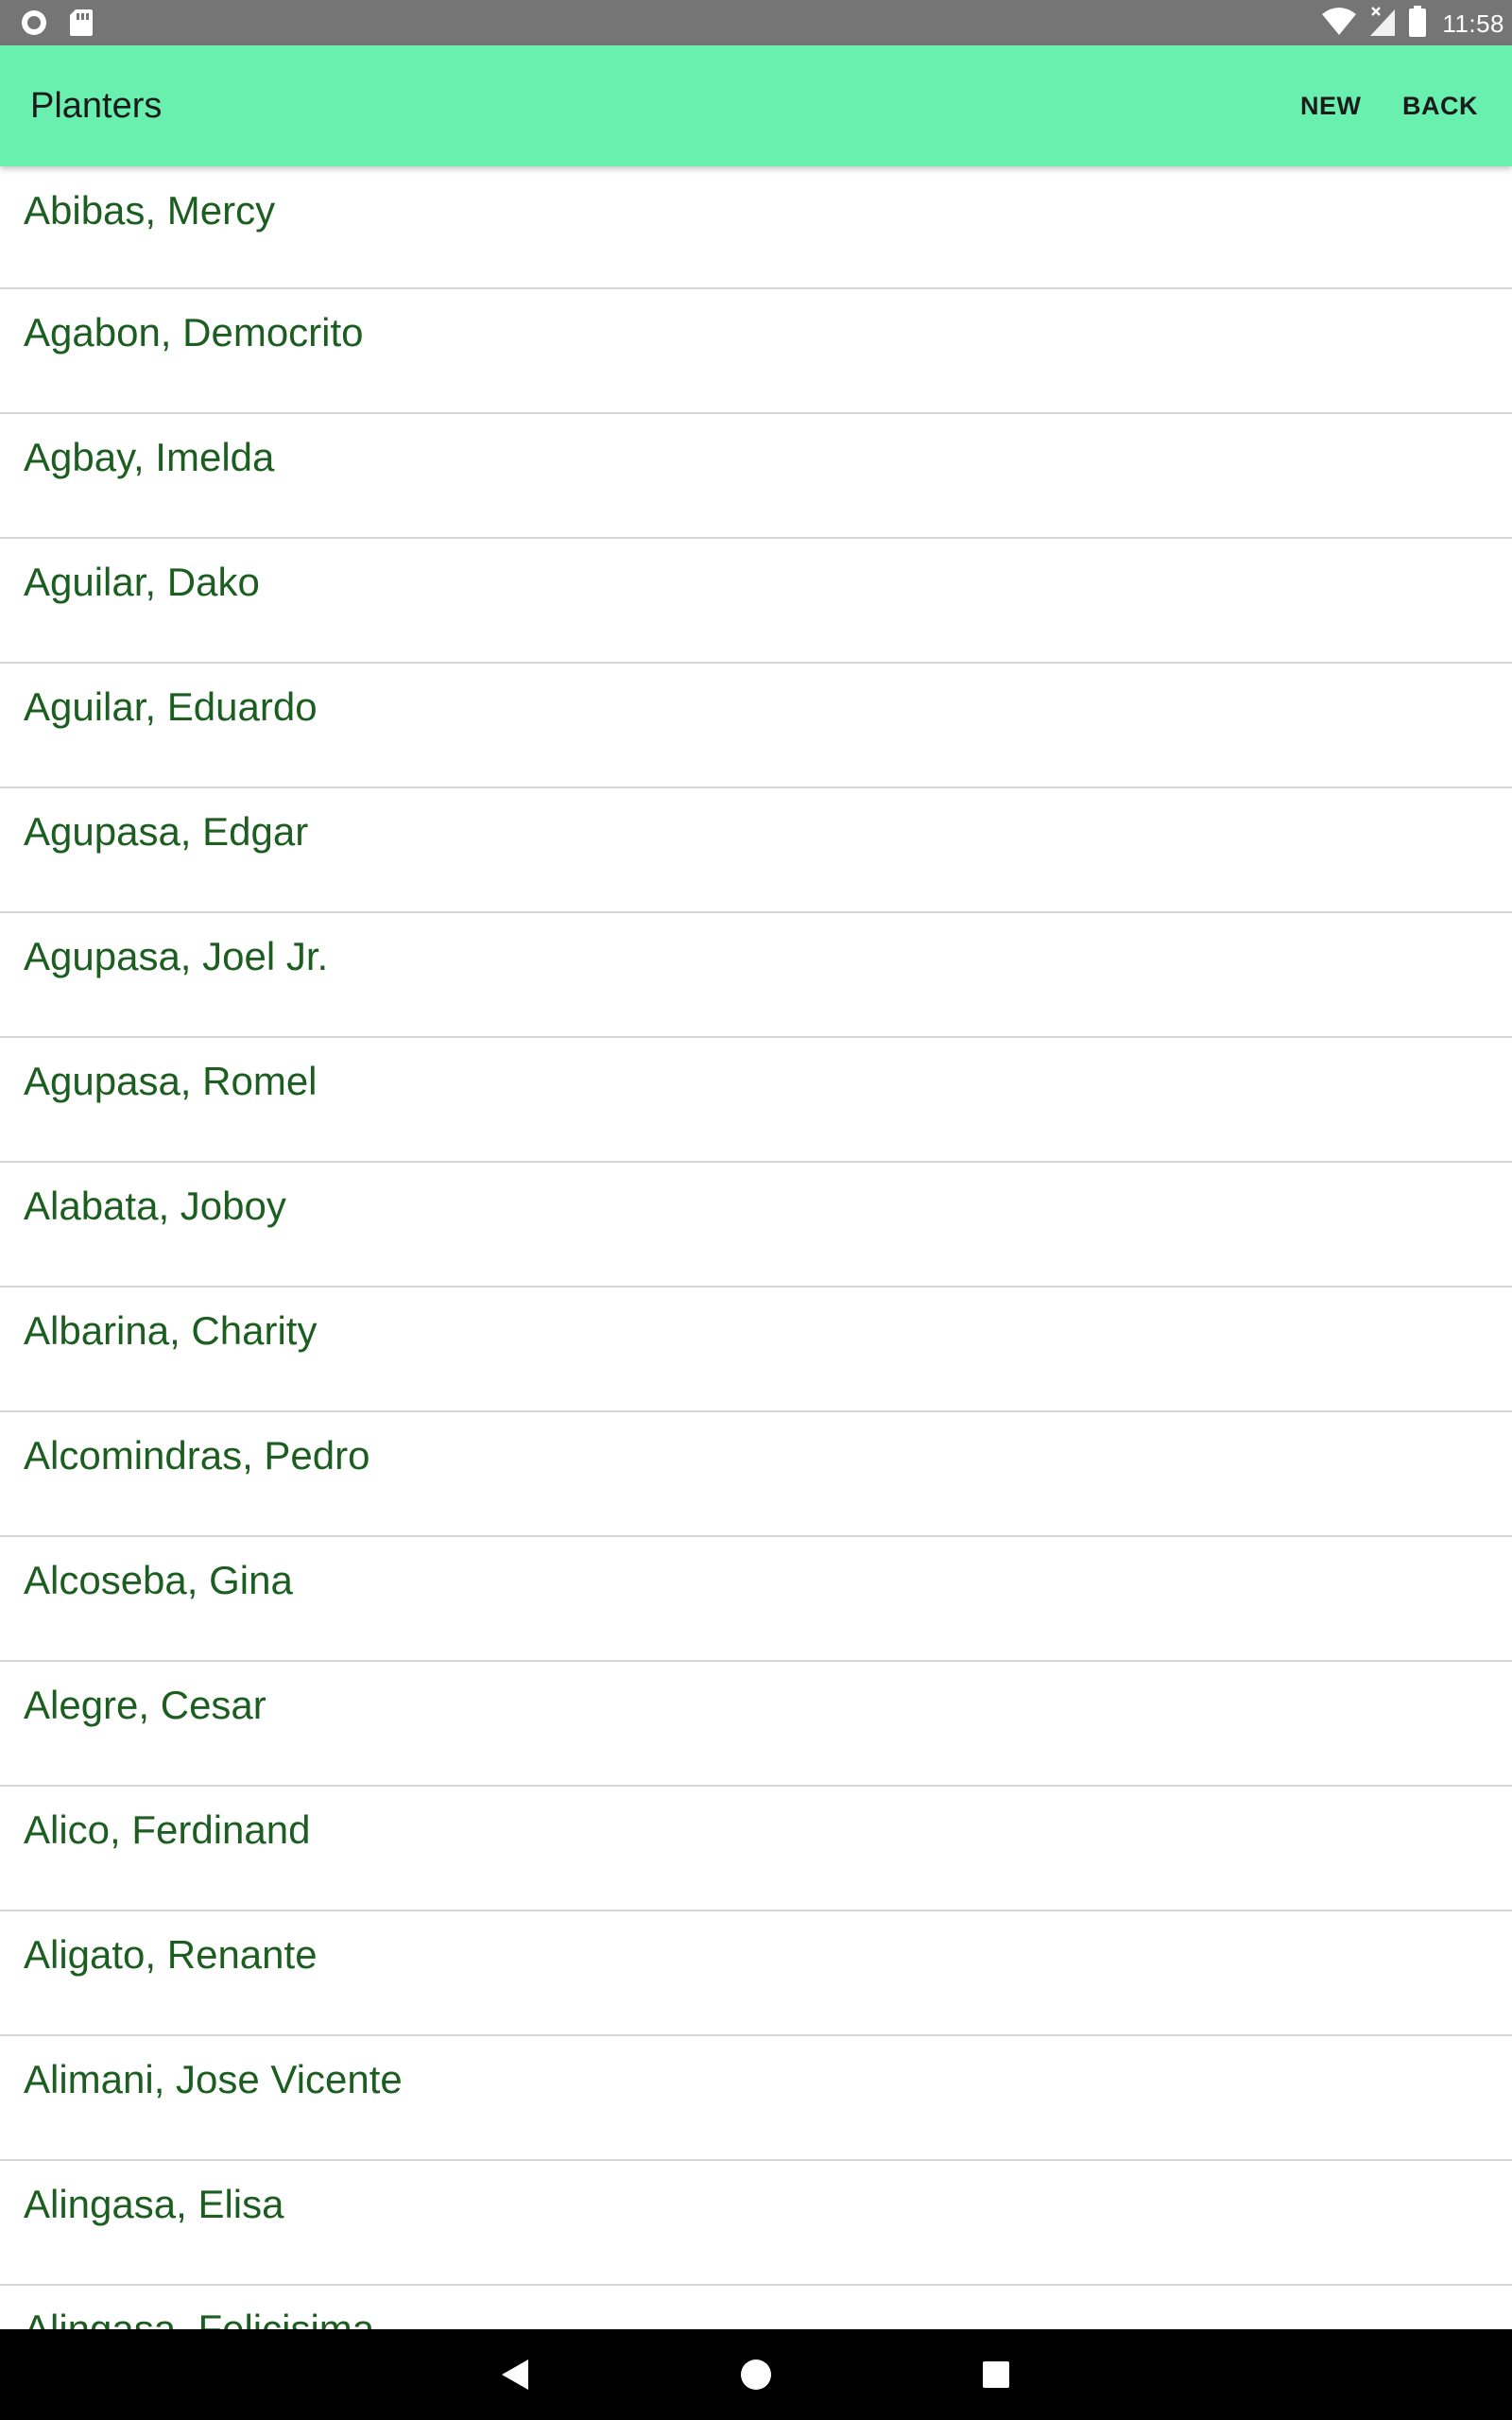 The height and width of the screenshot is (2420, 1512). Describe the element at coordinates (756, 1100) in the screenshot. I see `planter-list-item: Agupasa, Romel` at that location.